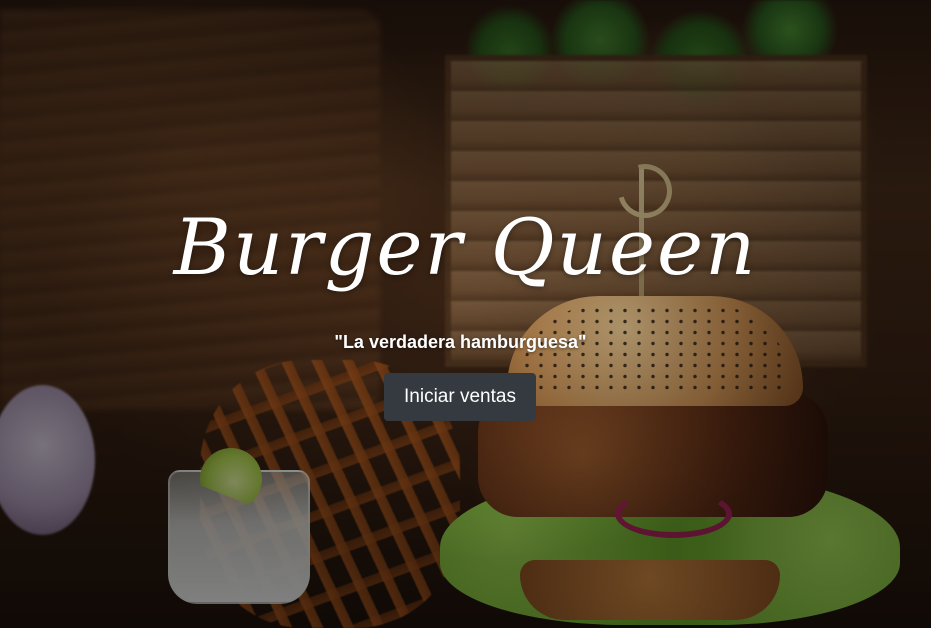  What do you see at coordinates (460, 342) in the screenshot?
I see `tagline: "La verdadera hamburguesa"` at bounding box center [460, 342].